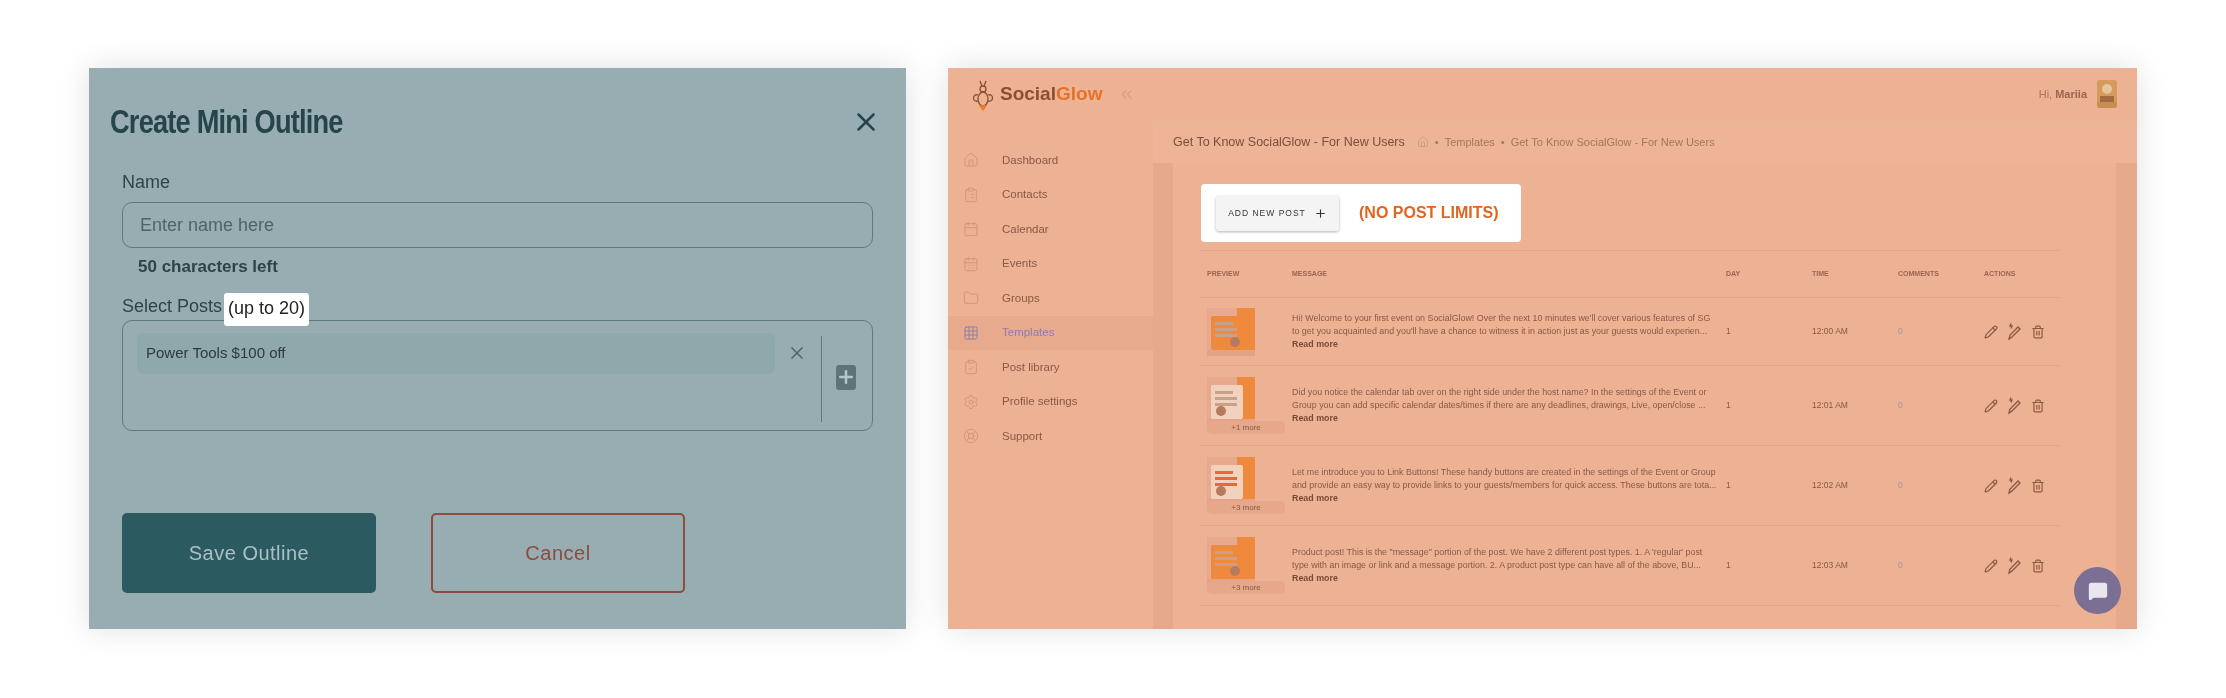 The image size is (2226, 698). I want to click on table-cell-text: 12:00 AM, so click(1830, 331).